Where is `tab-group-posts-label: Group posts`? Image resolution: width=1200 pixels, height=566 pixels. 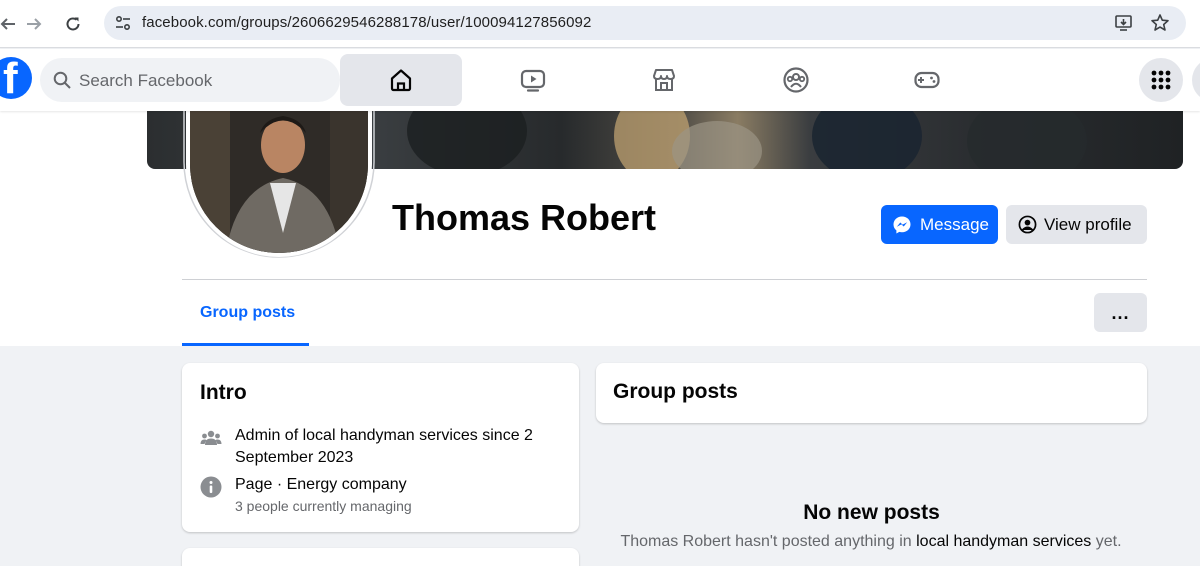 tab-group-posts-label: Group posts is located at coordinates (248, 312).